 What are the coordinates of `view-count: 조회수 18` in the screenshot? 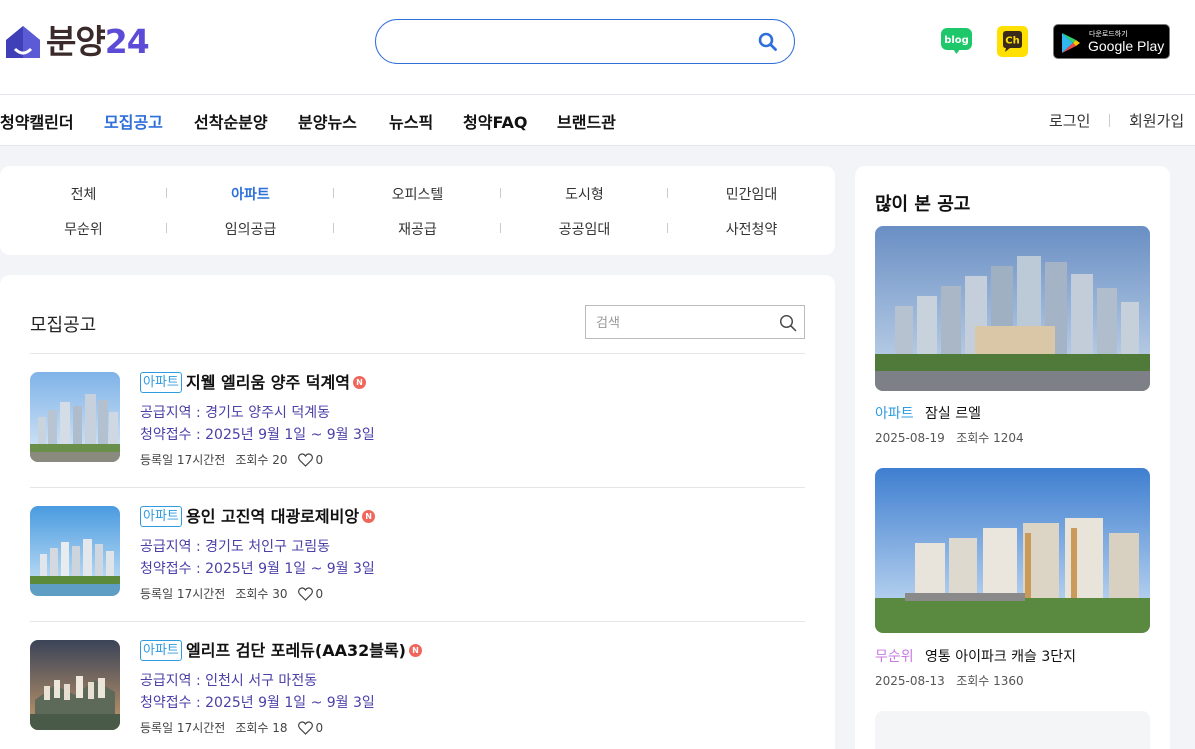 It's located at (261, 728).